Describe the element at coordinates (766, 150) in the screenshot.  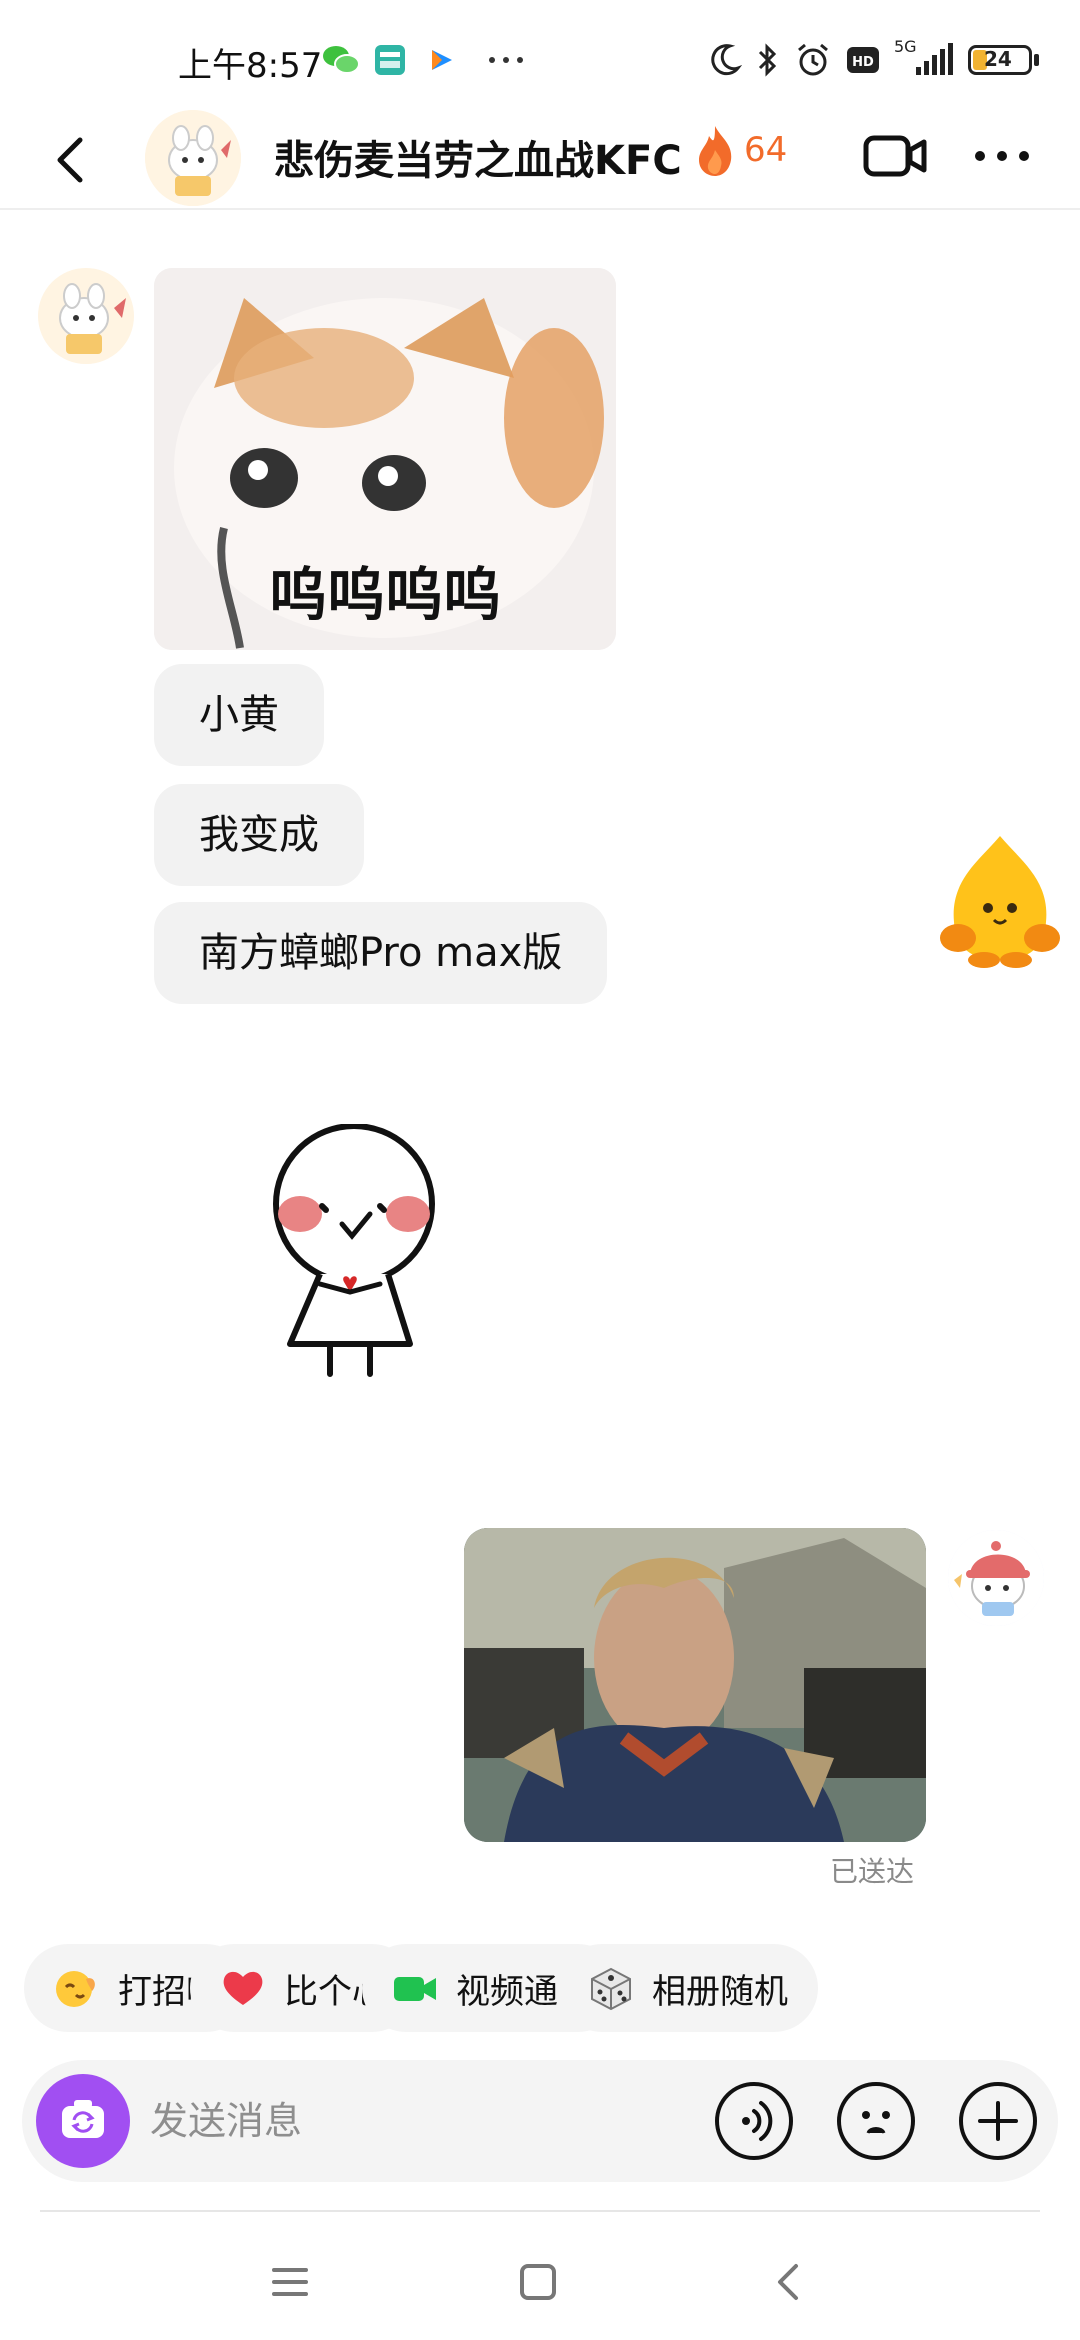
I see `streak-count: 64` at that location.